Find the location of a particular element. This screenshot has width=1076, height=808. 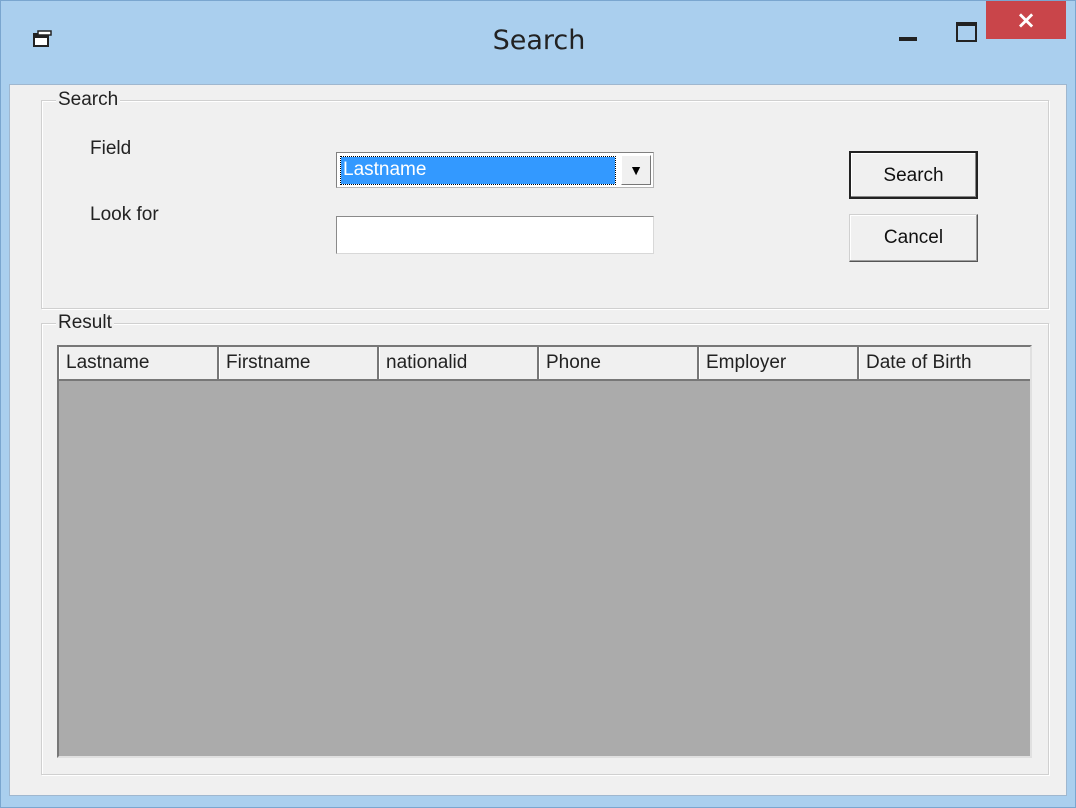

column-header-date-of-birth: Date of Birth is located at coordinates (944, 363).